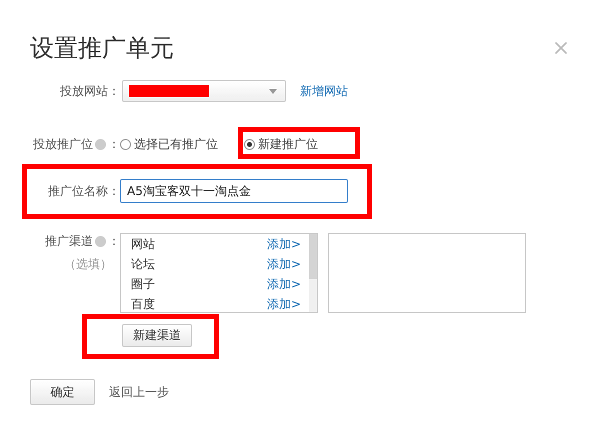  Describe the element at coordinates (169, 144) in the screenshot. I see `radio-option: 选择已有推广位` at that location.